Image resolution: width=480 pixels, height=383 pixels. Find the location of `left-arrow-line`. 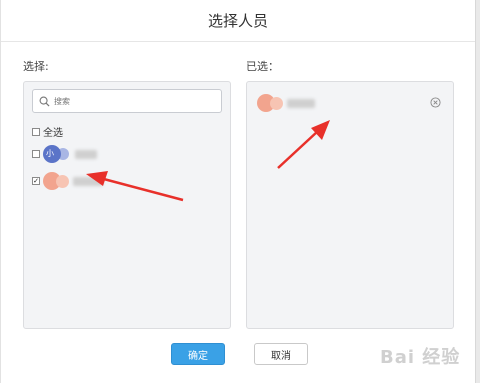

left-arrow-line is located at coordinates (141, 189).